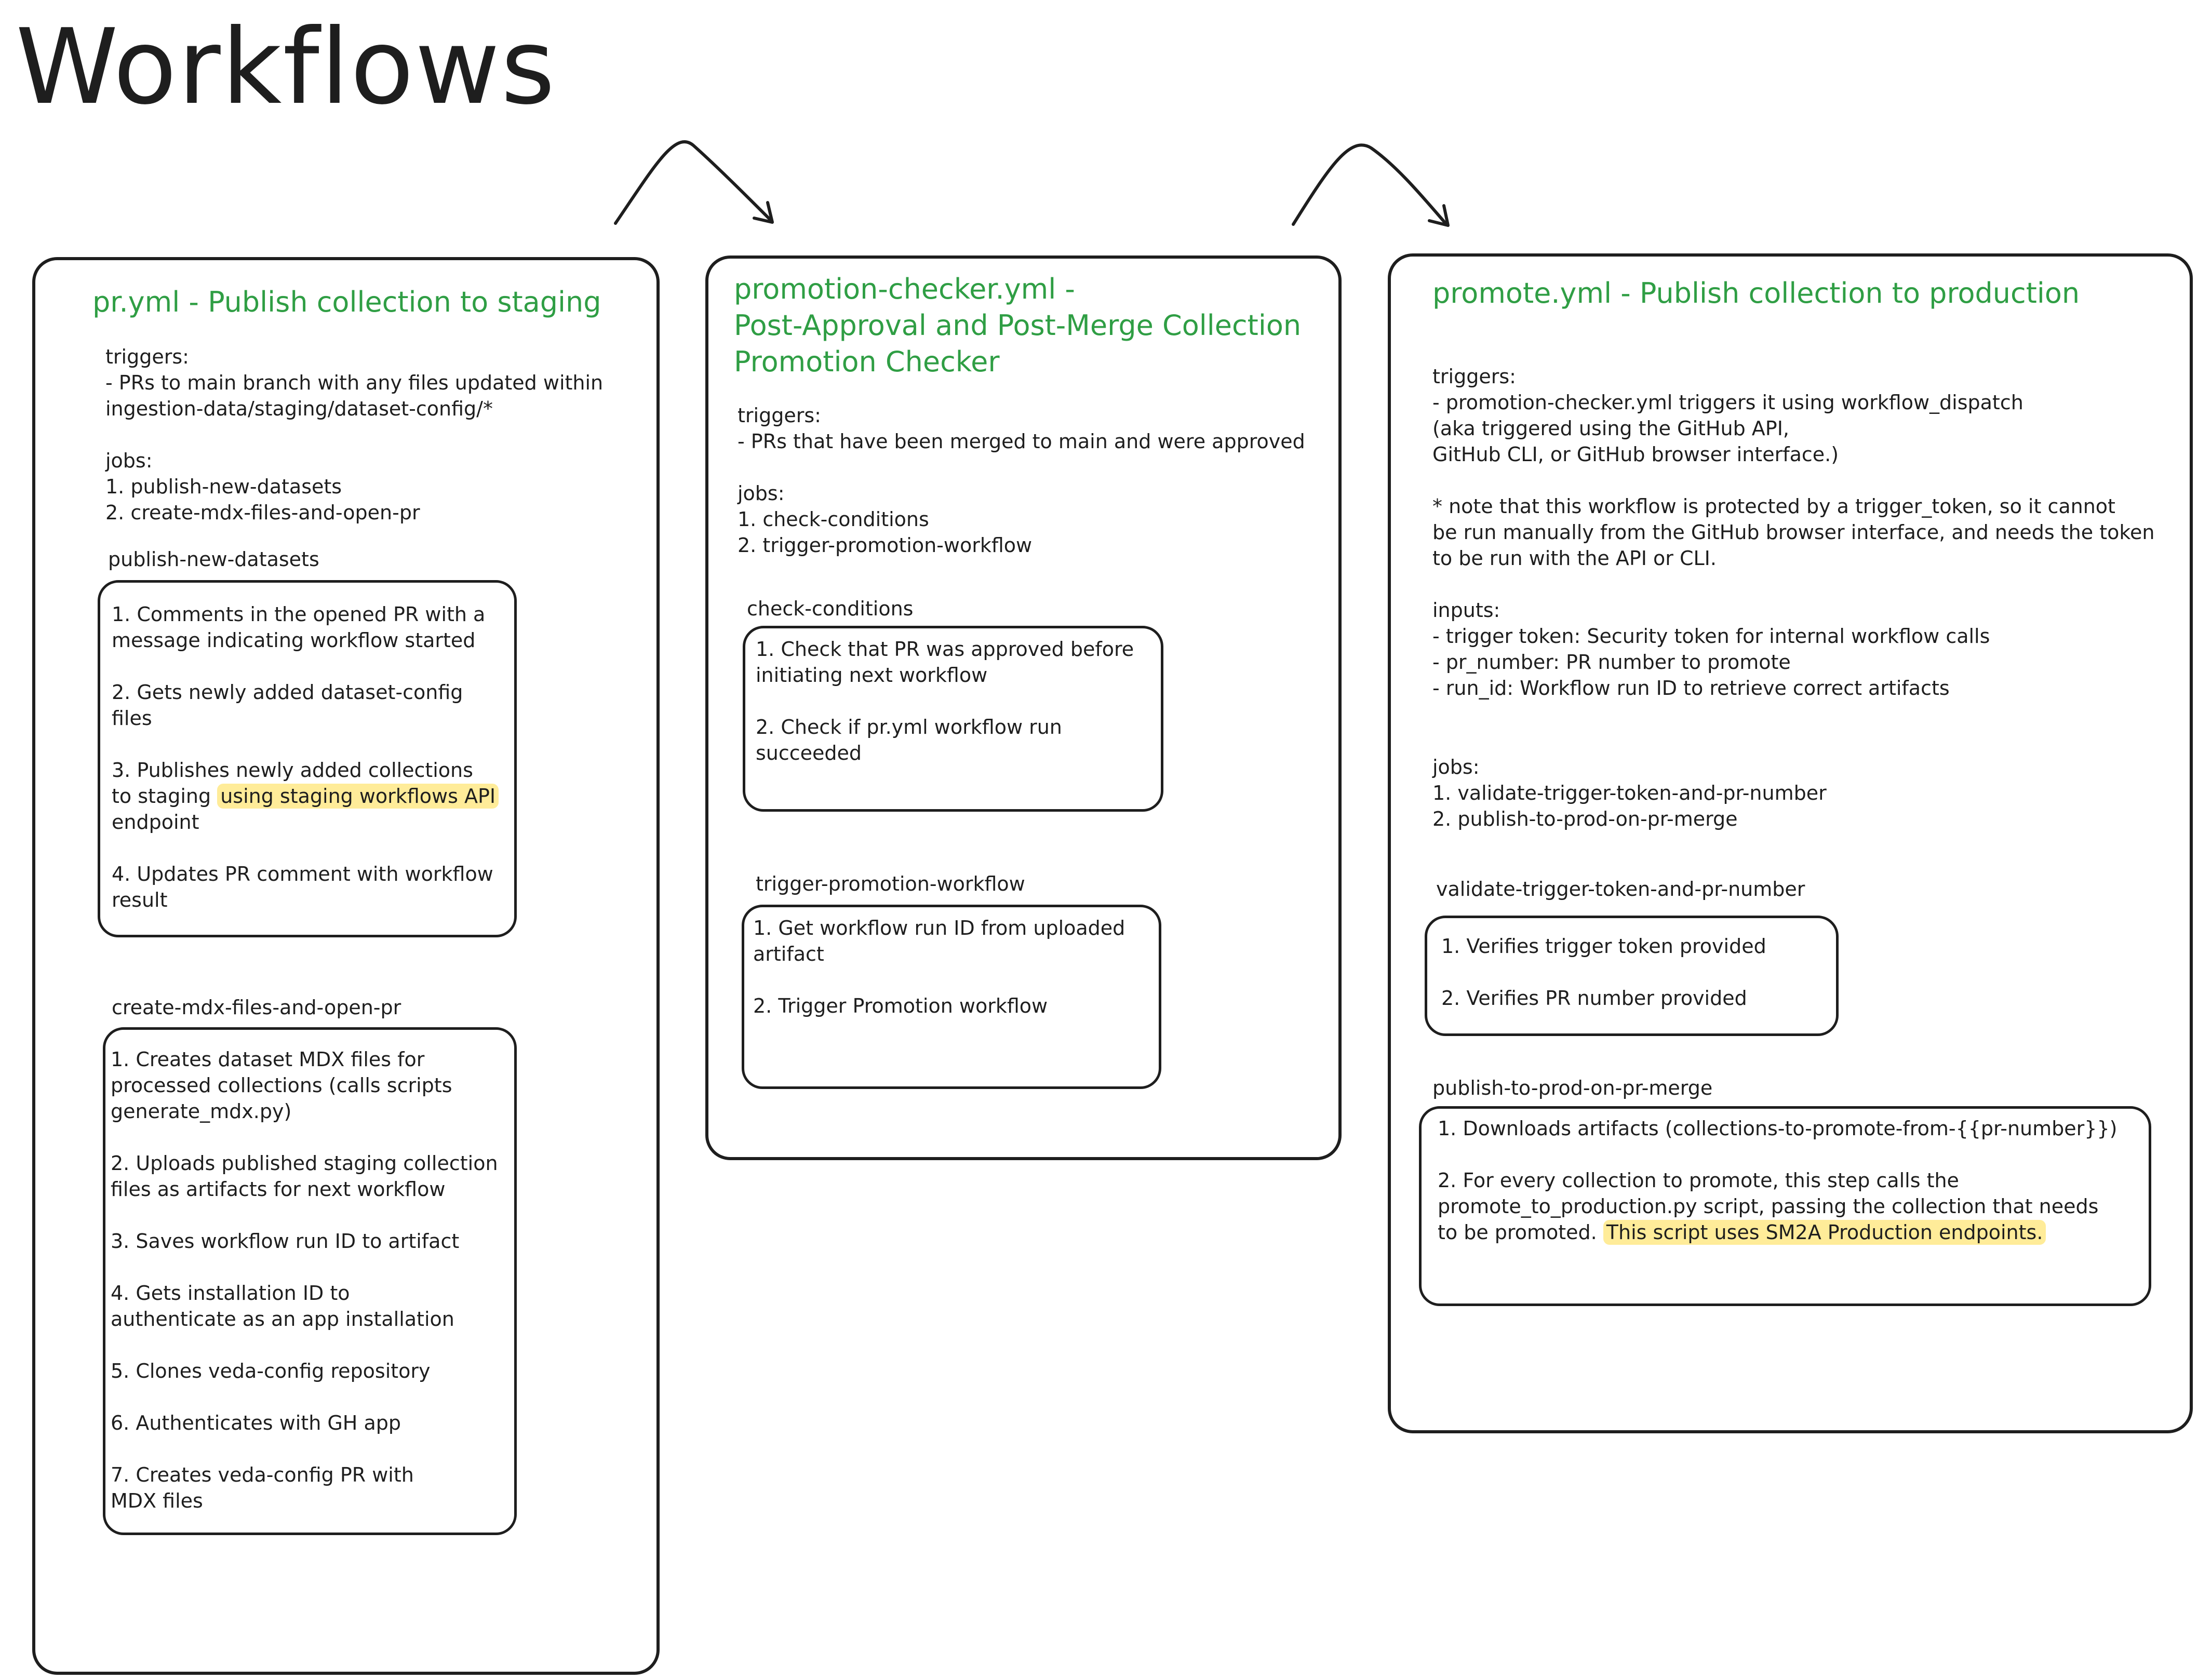 The width and height of the screenshot is (2198, 1680). What do you see at coordinates (223, 486) in the screenshot?
I see `job-line: 1. publish-new-datasets` at bounding box center [223, 486].